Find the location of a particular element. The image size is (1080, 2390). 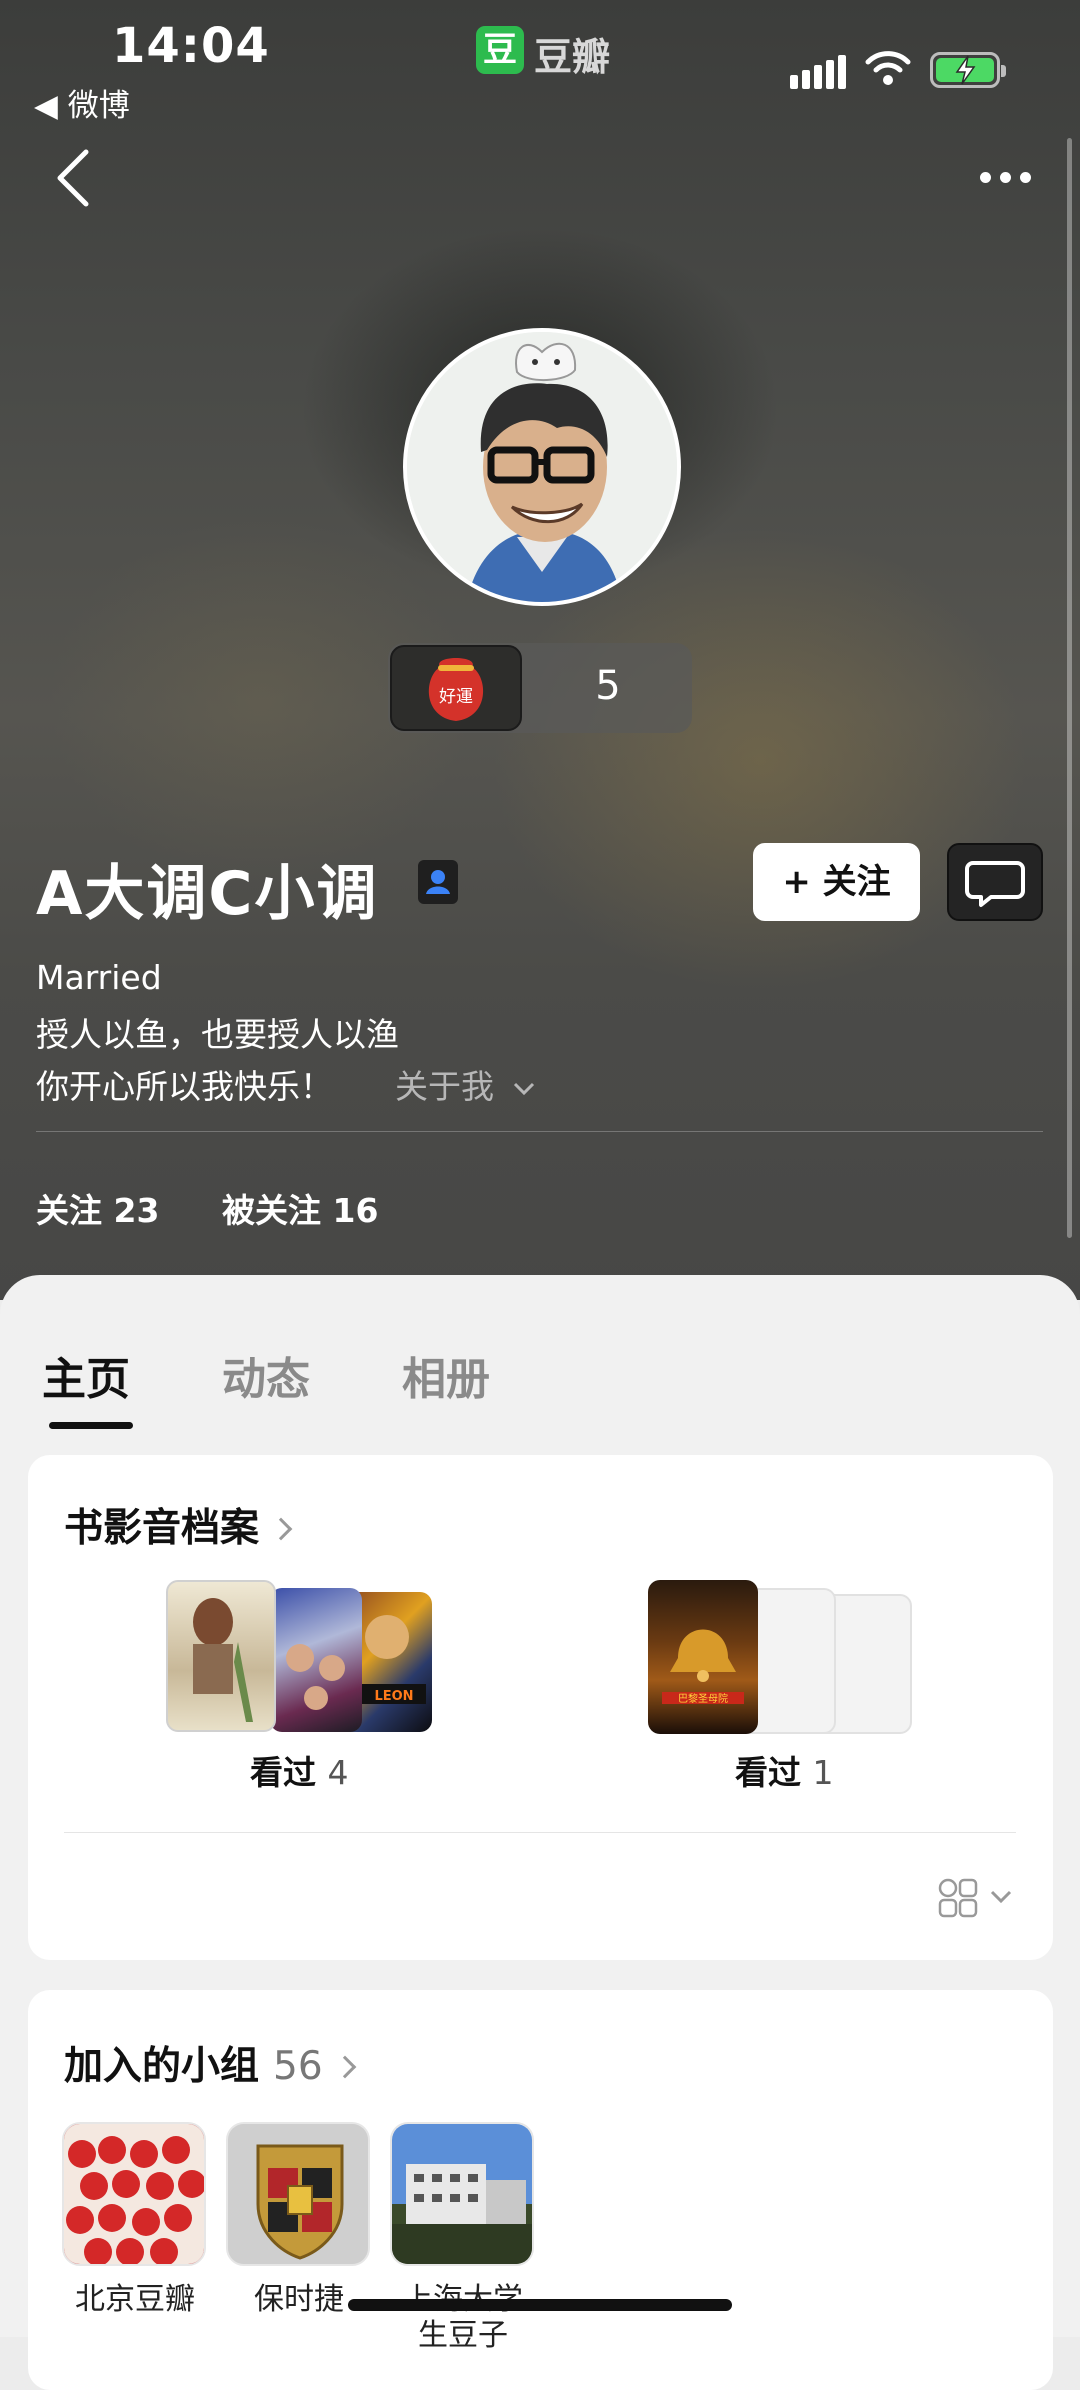

status-time: 14:04 is located at coordinates (191, 46).